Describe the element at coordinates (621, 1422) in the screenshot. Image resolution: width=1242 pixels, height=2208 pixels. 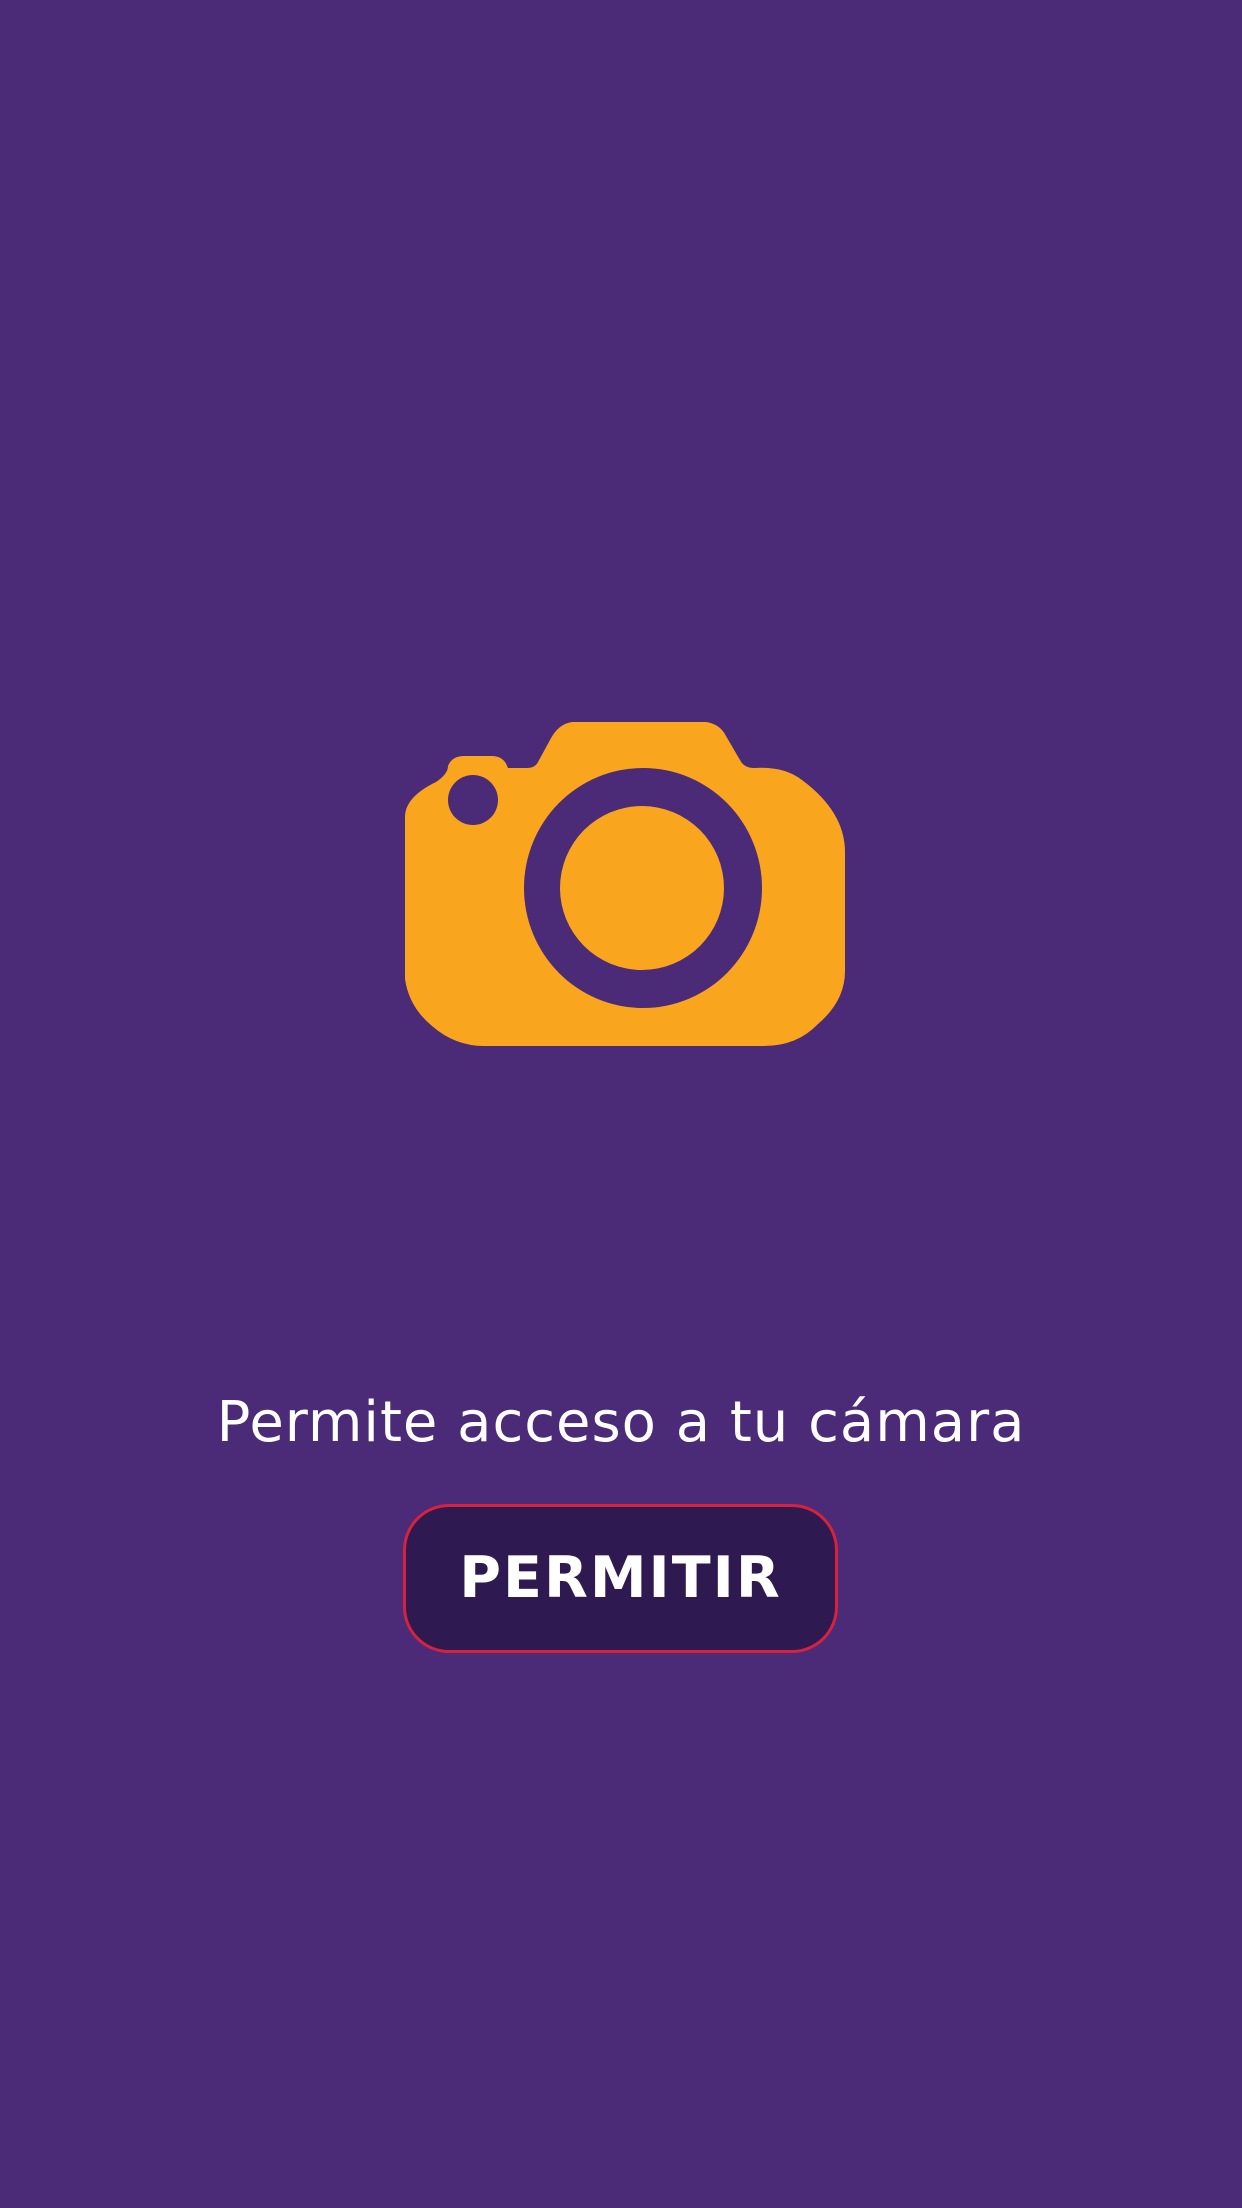
I see `camera-permission-message: Permite acceso a tu cámara` at that location.